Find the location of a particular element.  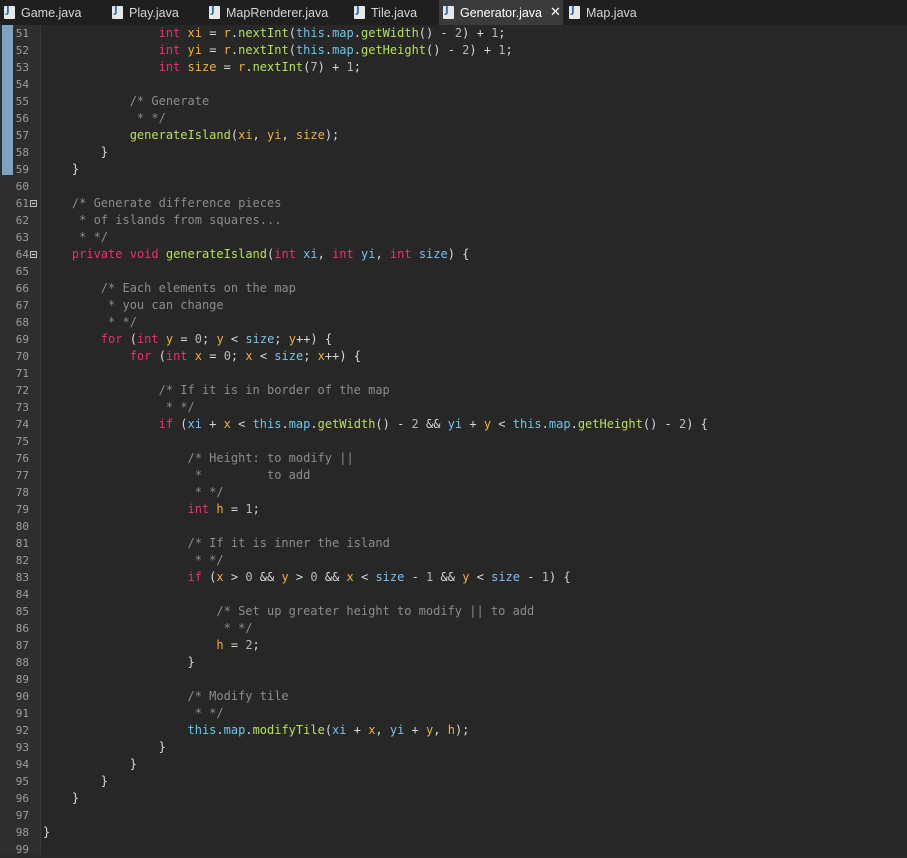

tab-game-java: Game.java is located at coordinates (54, 12).